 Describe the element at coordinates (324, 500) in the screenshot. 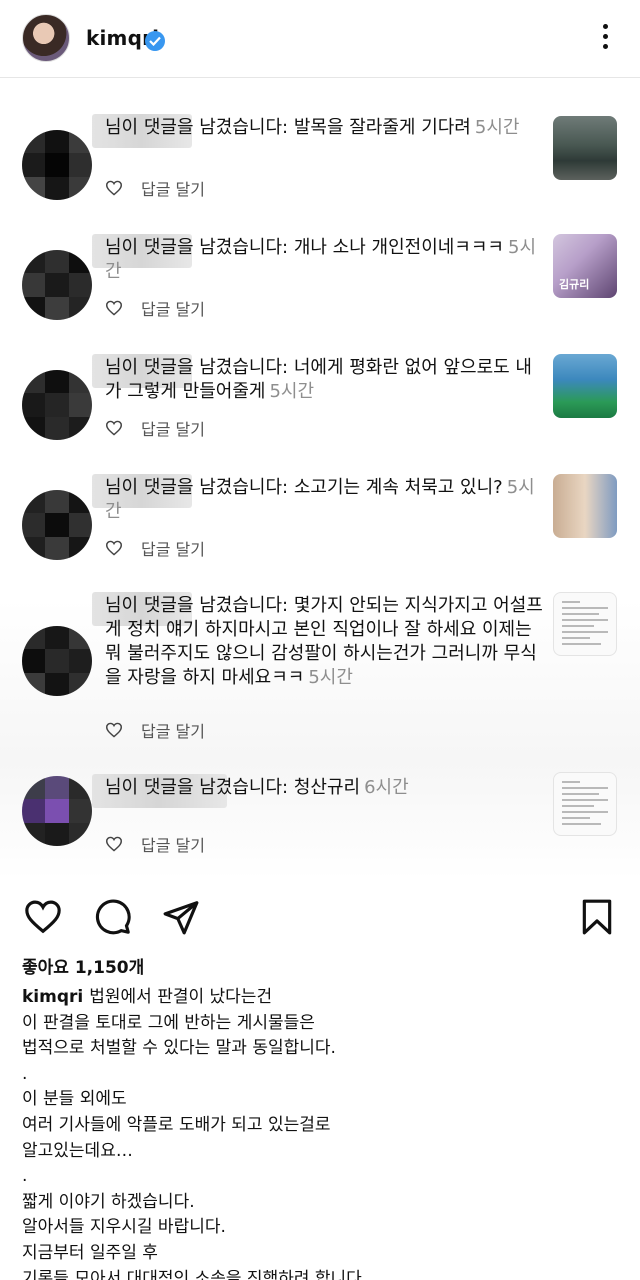

I see `notification-text: 님이 댓글을 남겼습니다: 소고기는 계속 처묵고 있니? 5시간` at that location.